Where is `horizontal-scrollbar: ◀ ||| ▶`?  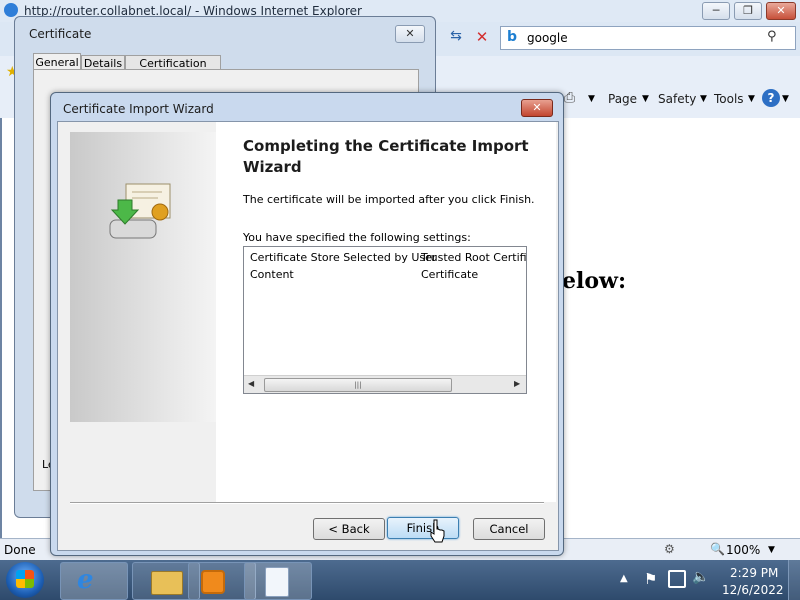
horizontal-scrollbar: ◀ ||| ▶ is located at coordinates (385, 384).